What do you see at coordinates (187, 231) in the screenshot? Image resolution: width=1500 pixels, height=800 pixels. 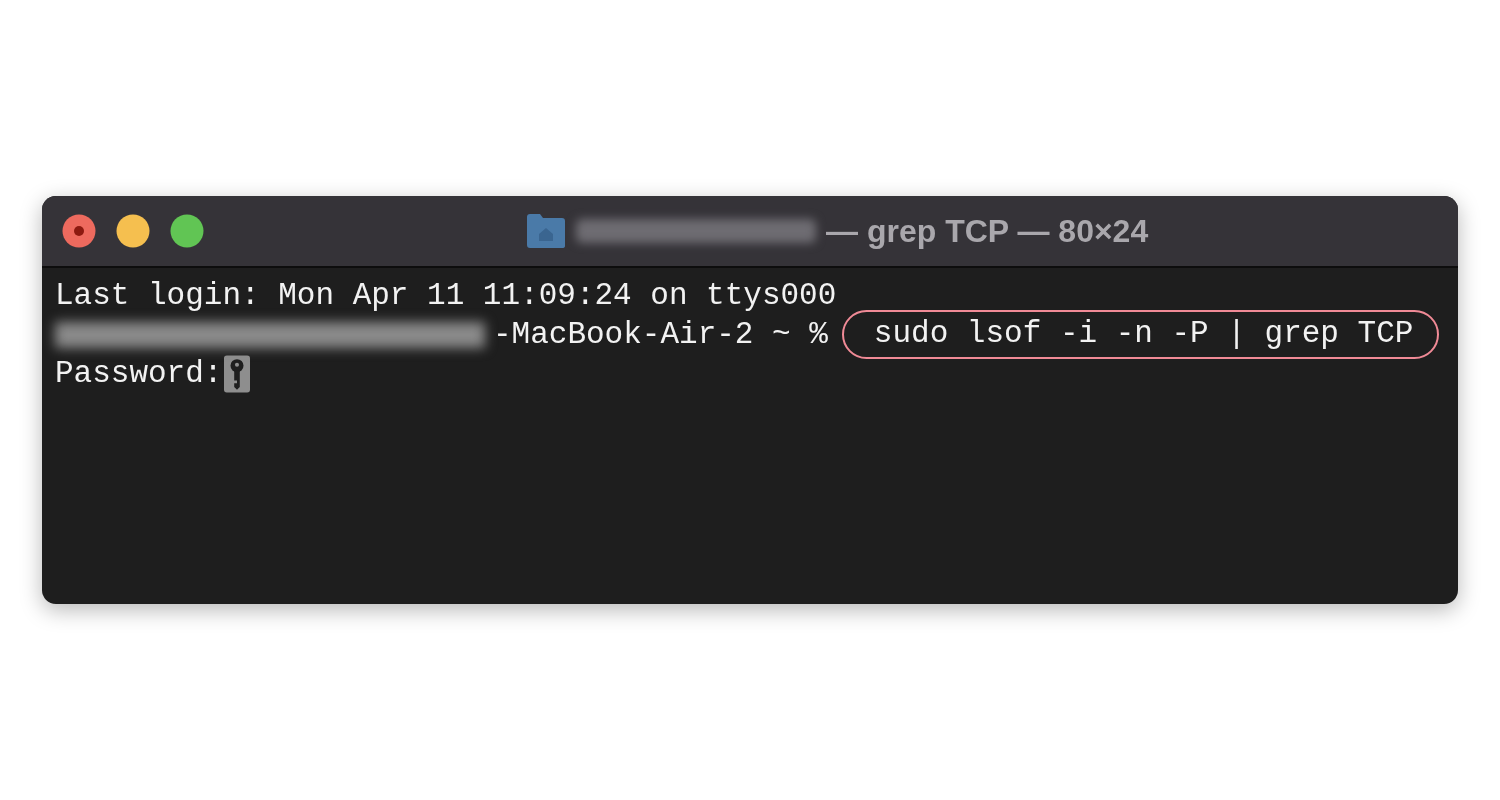 I see `zoom-button` at bounding box center [187, 231].